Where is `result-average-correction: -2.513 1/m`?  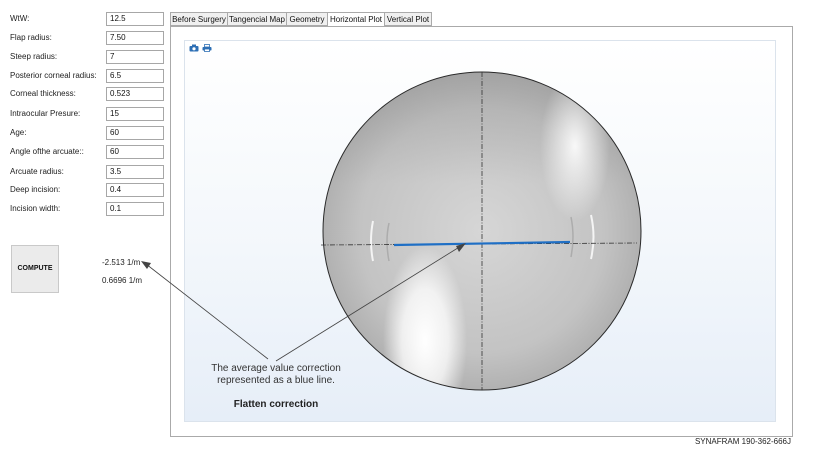 result-average-correction: -2.513 1/m is located at coordinates (121, 262).